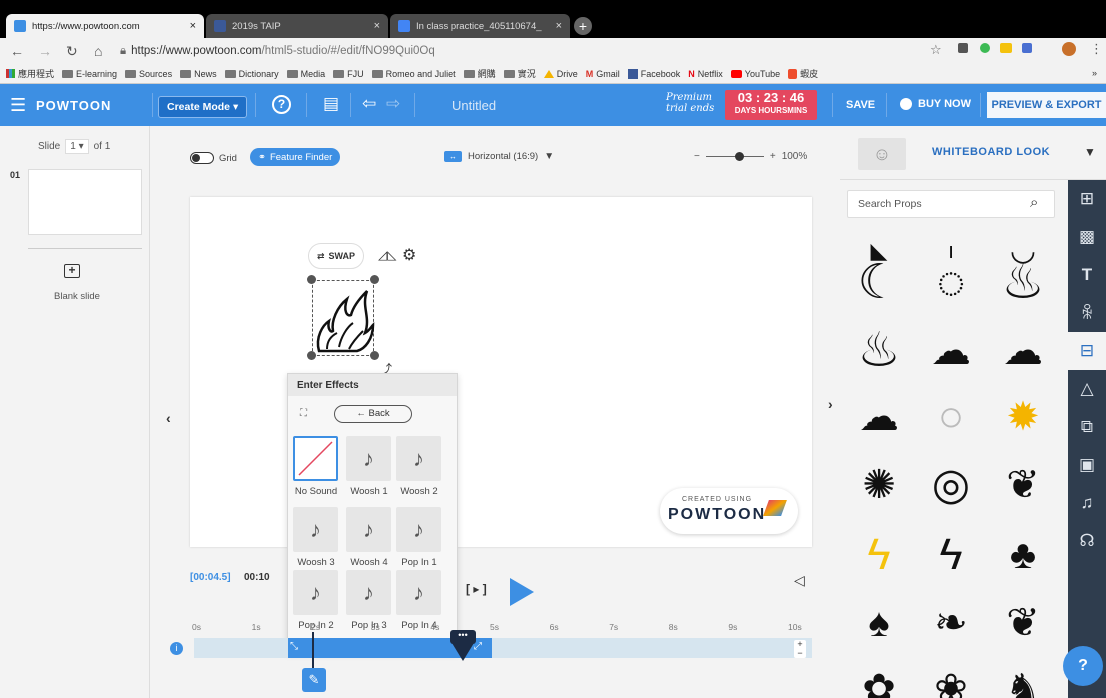  I want to click on bookmark-news: News, so click(198, 74).